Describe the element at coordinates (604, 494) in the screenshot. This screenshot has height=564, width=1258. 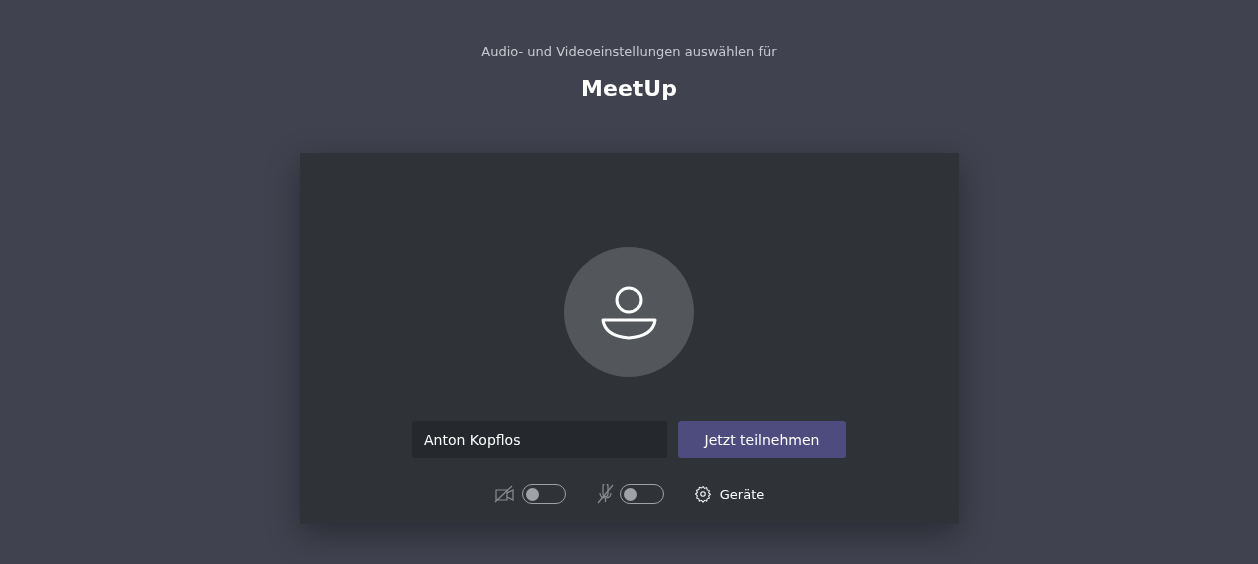
I see `microphone-off-icon` at that location.